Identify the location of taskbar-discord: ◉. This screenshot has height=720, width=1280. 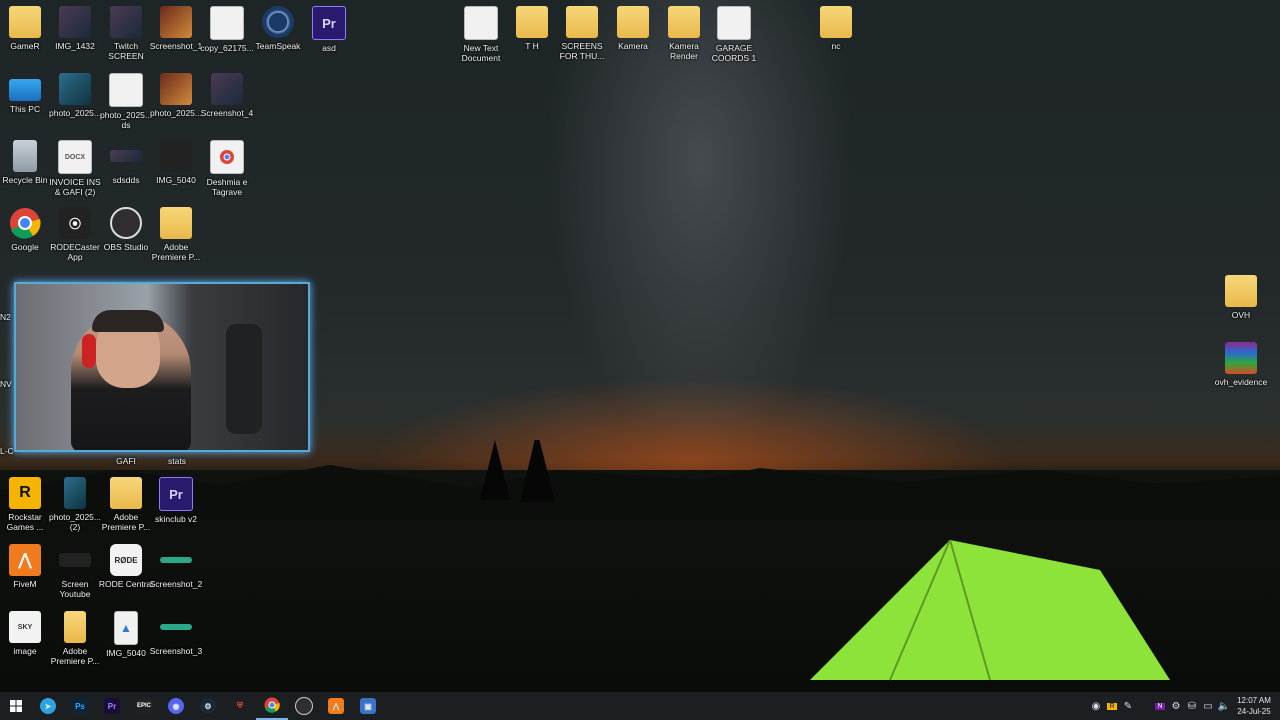
(176, 706).